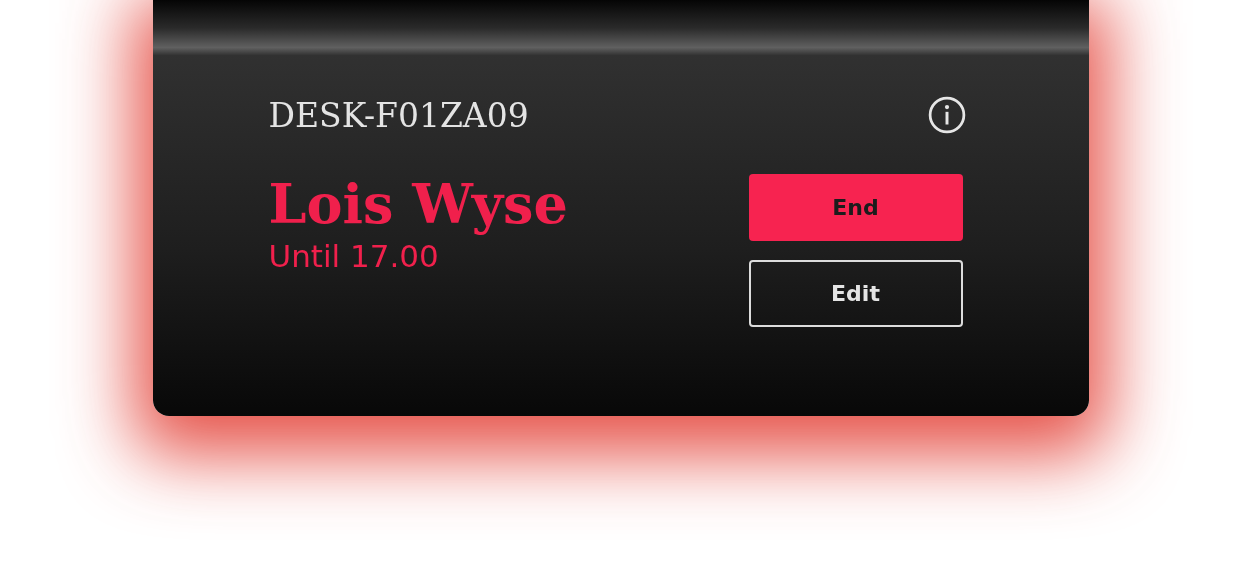 This screenshot has height=563, width=1243. What do you see at coordinates (418, 205) in the screenshot?
I see `booker-name: Lois Wyse` at bounding box center [418, 205].